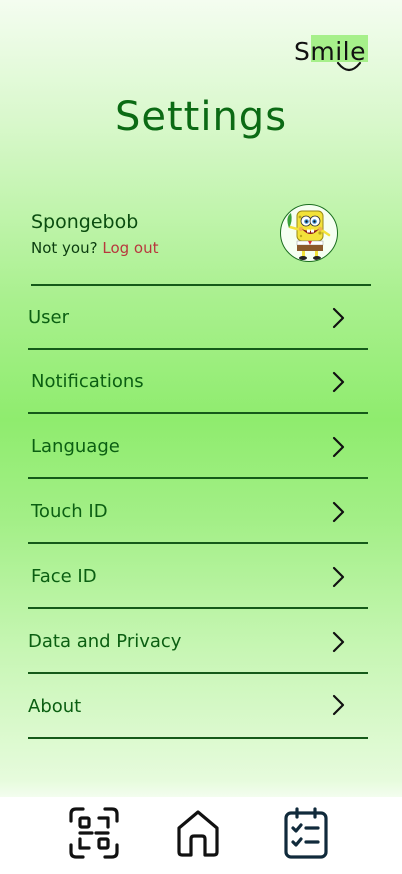  Describe the element at coordinates (198, 447) in the screenshot. I see `menu-item-language: Language` at that location.